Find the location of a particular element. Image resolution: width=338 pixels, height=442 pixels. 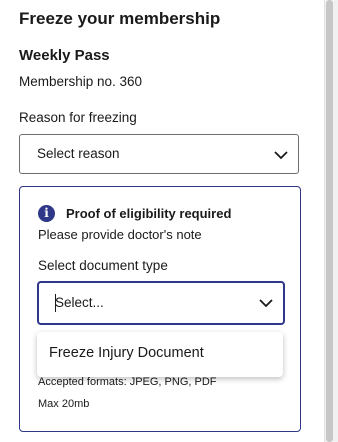

document-type-dropdown-menu: Freeze Injury Document is located at coordinates (160, 354).